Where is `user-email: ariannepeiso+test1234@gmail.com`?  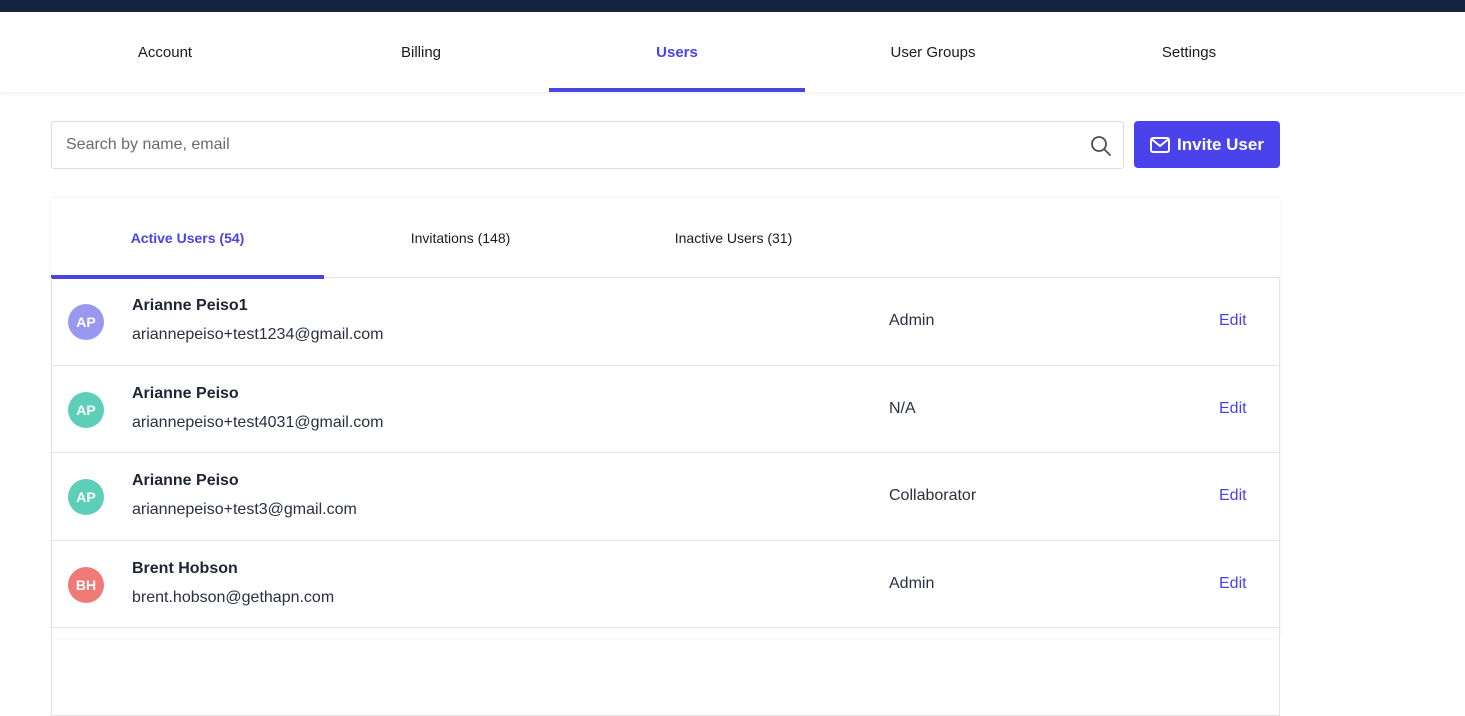
user-email: ariannepeiso+test1234@gmail.com is located at coordinates (258, 334).